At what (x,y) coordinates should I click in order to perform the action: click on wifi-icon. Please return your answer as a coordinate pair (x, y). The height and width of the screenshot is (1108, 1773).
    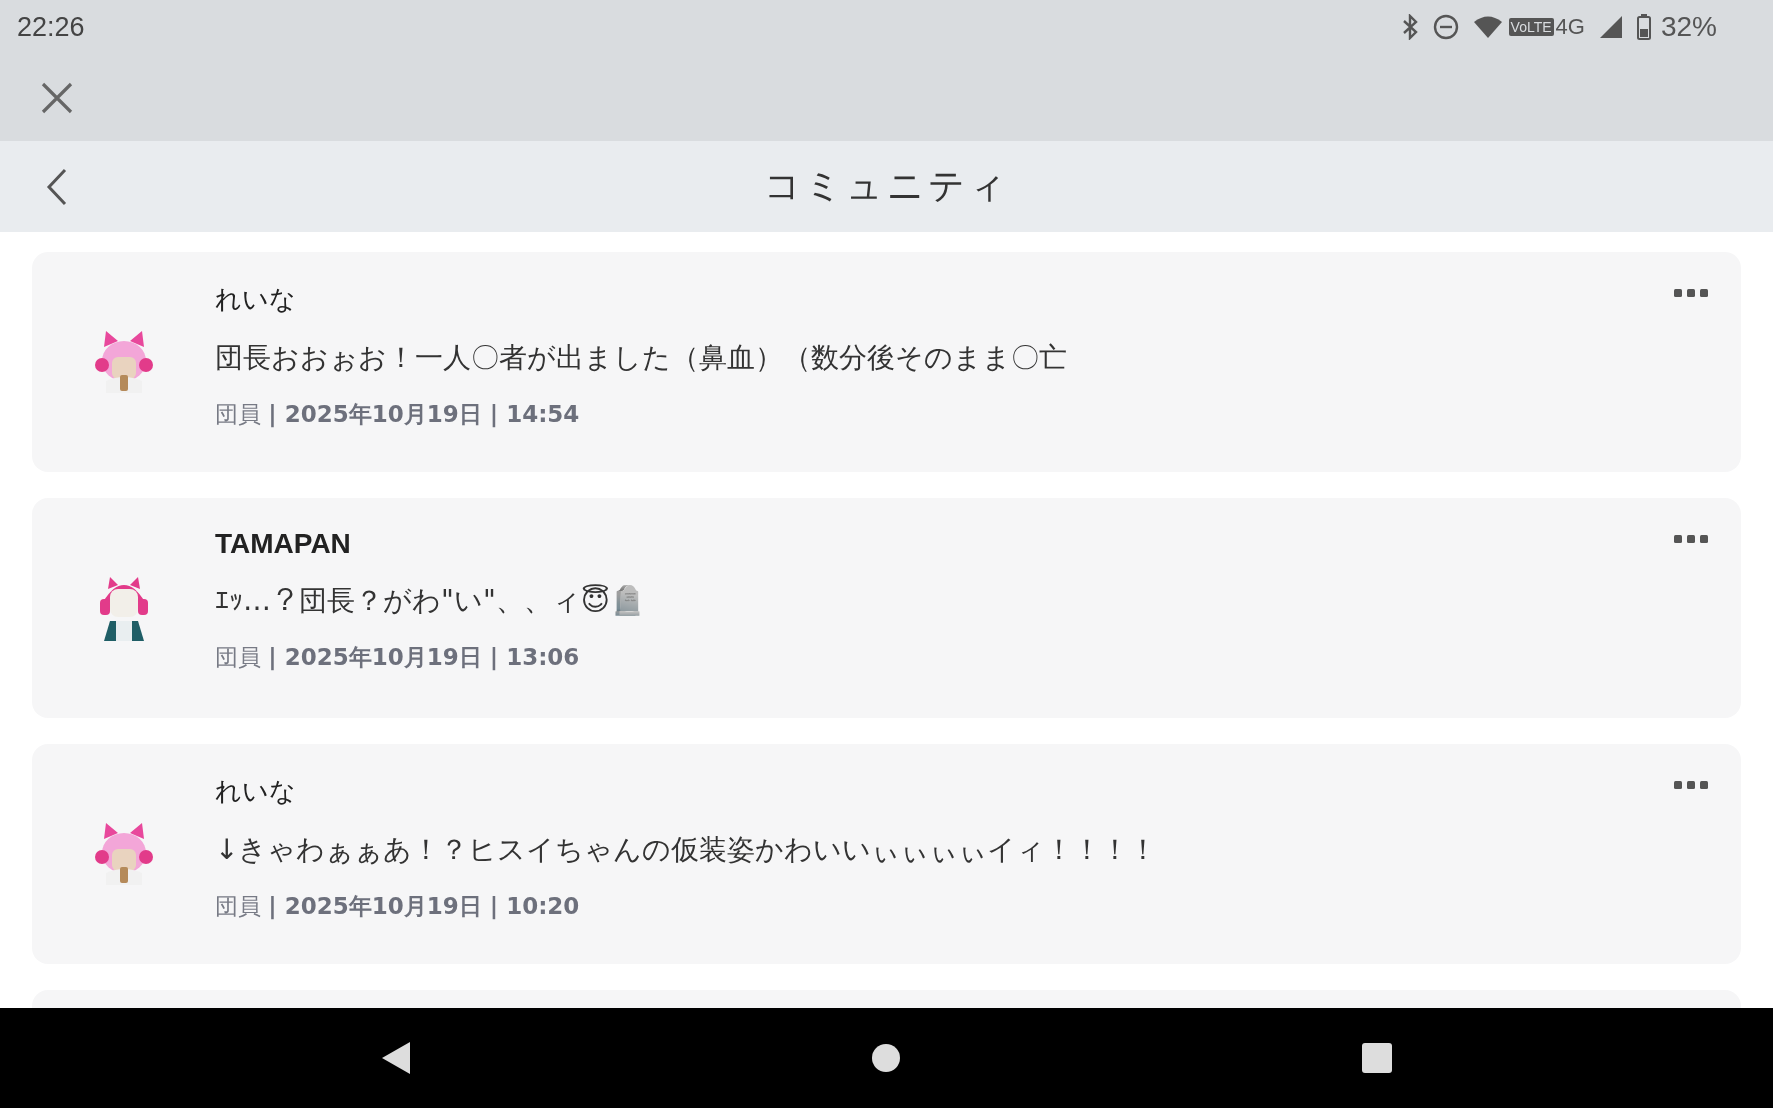
    Looking at the image, I should click on (1487, 27).